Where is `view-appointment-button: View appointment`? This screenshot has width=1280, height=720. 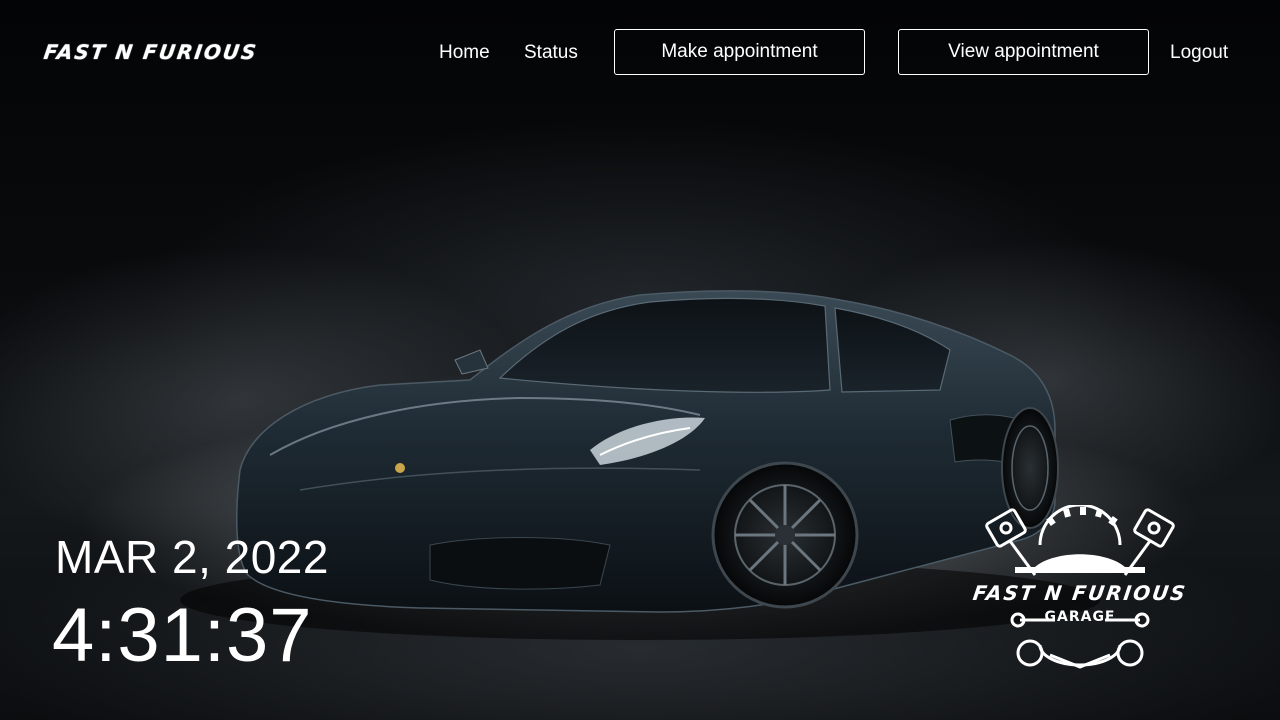 view-appointment-button: View appointment is located at coordinates (1023, 52).